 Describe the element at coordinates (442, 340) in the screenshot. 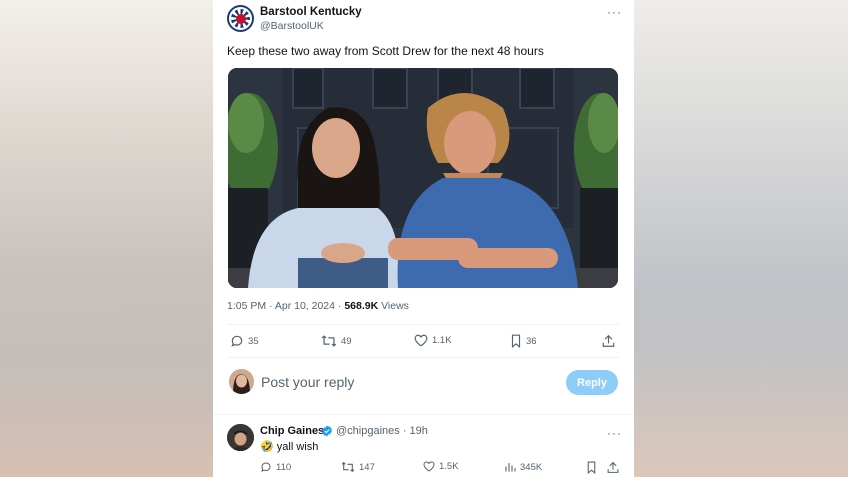

I see `like-count: 1.1K` at that location.